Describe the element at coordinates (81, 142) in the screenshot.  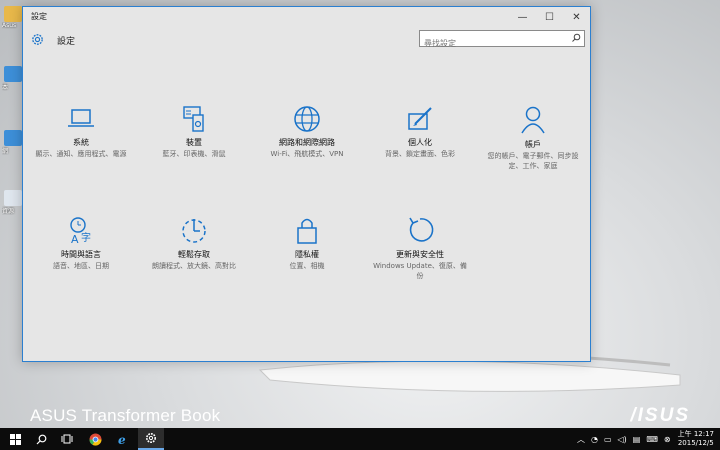
I see `tile-title: 系統` at that location.